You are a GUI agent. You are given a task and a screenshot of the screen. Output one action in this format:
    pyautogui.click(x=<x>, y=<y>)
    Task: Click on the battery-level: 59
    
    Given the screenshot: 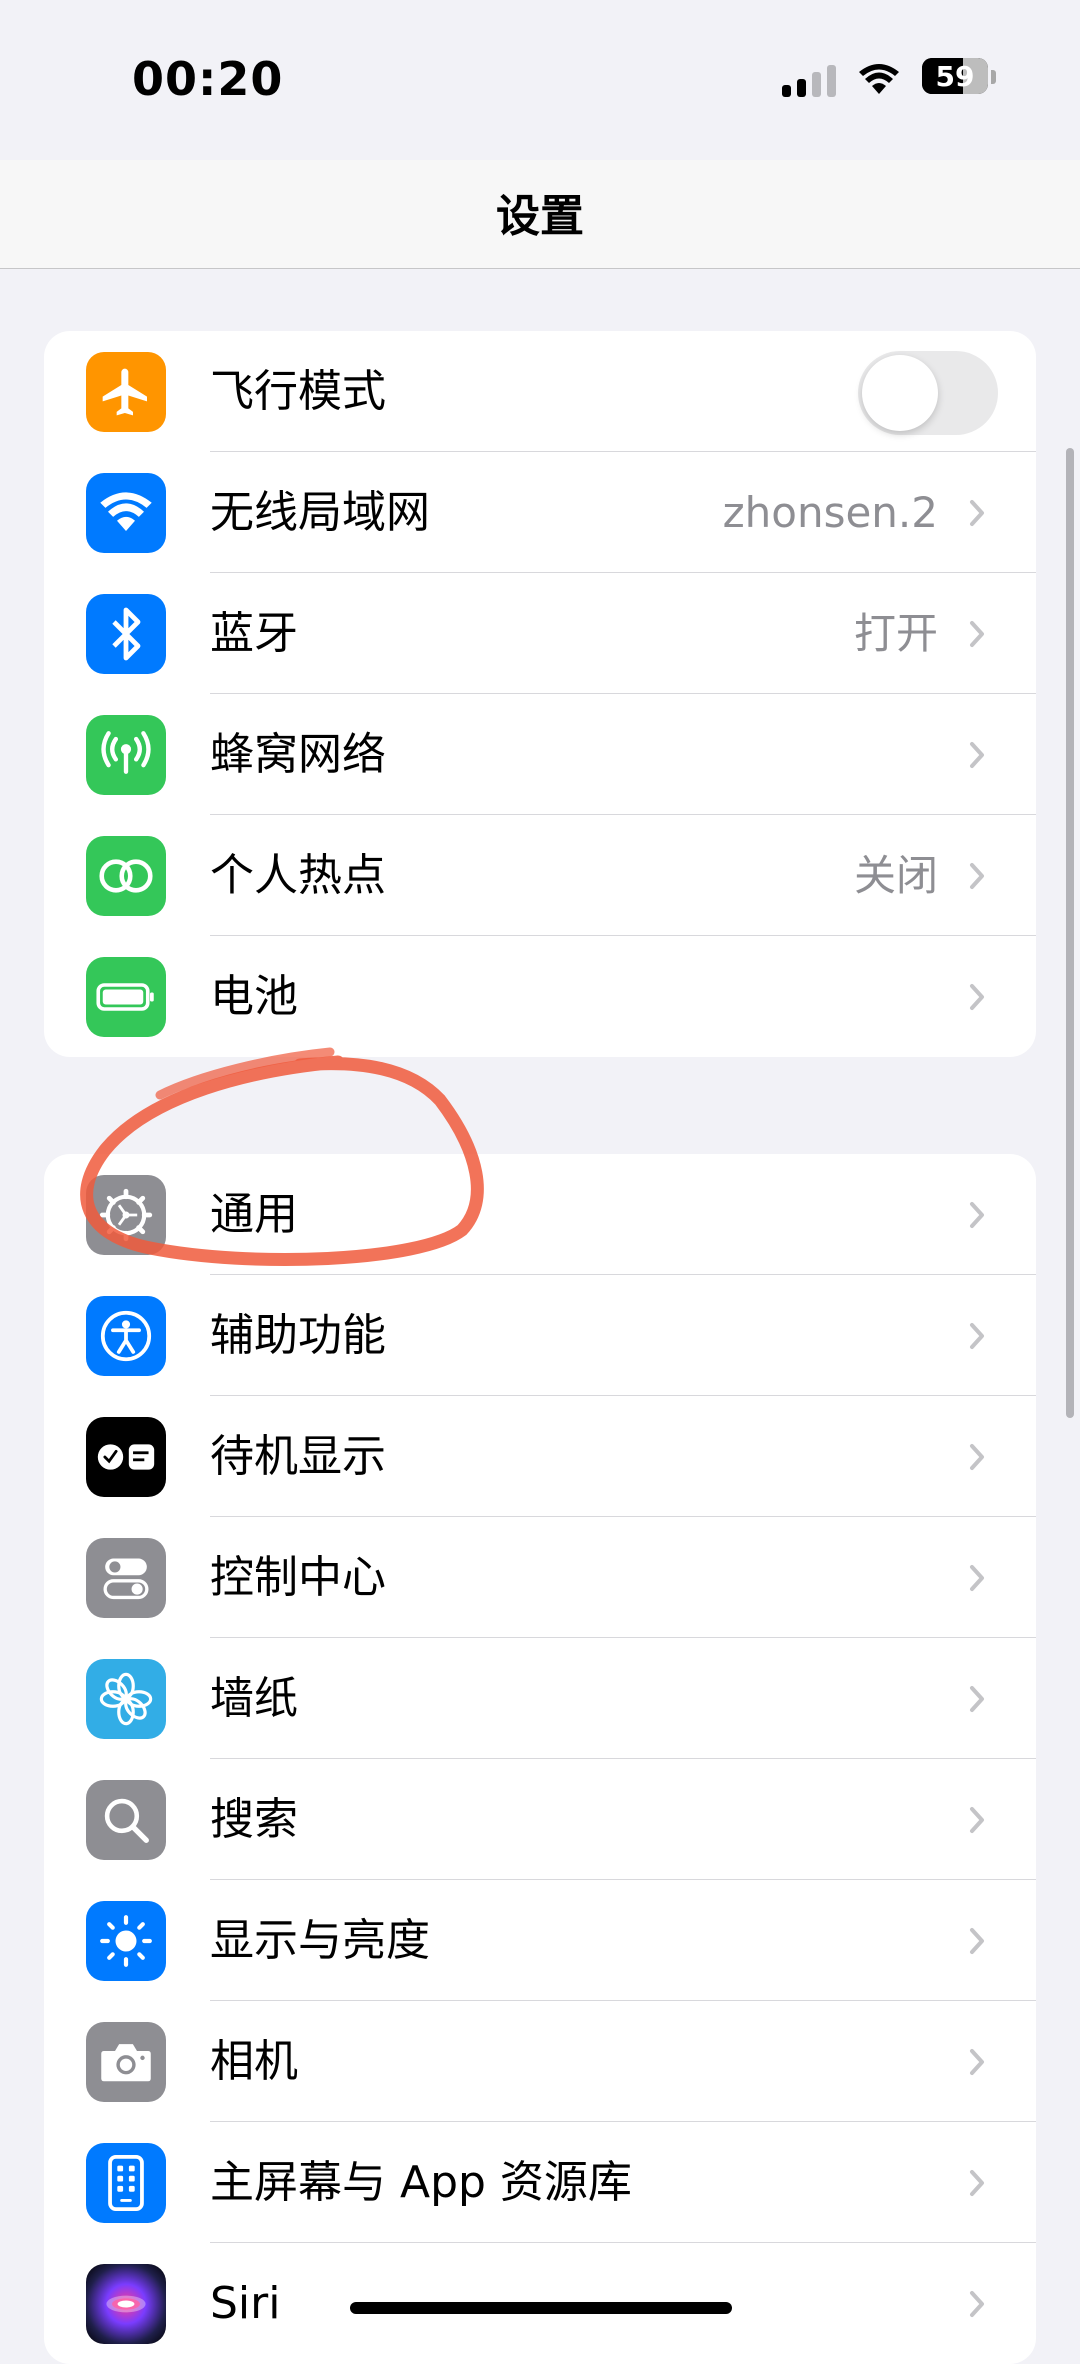 What is the action you would take?
    pyautogui.click(x=955, y=76)
    